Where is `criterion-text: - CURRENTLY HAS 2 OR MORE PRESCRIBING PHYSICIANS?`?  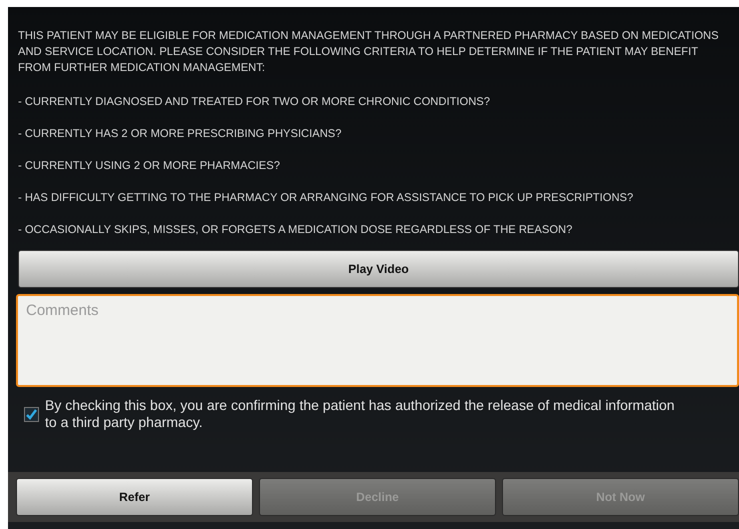
criterion-text: - CURRENTLY HAS 2 OR MORE PRESCRIBING PHYSICIANS? is located at coordinates (180, 134).